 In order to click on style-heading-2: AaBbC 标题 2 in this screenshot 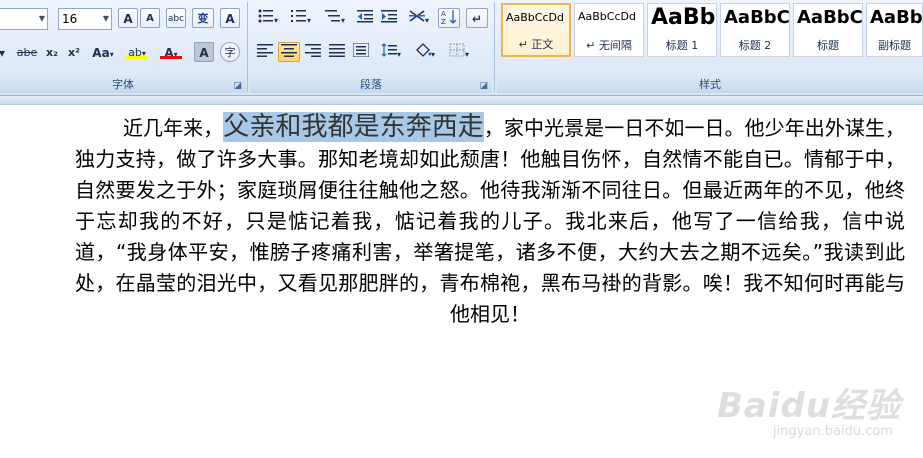, I will do `click(755, 30)`.